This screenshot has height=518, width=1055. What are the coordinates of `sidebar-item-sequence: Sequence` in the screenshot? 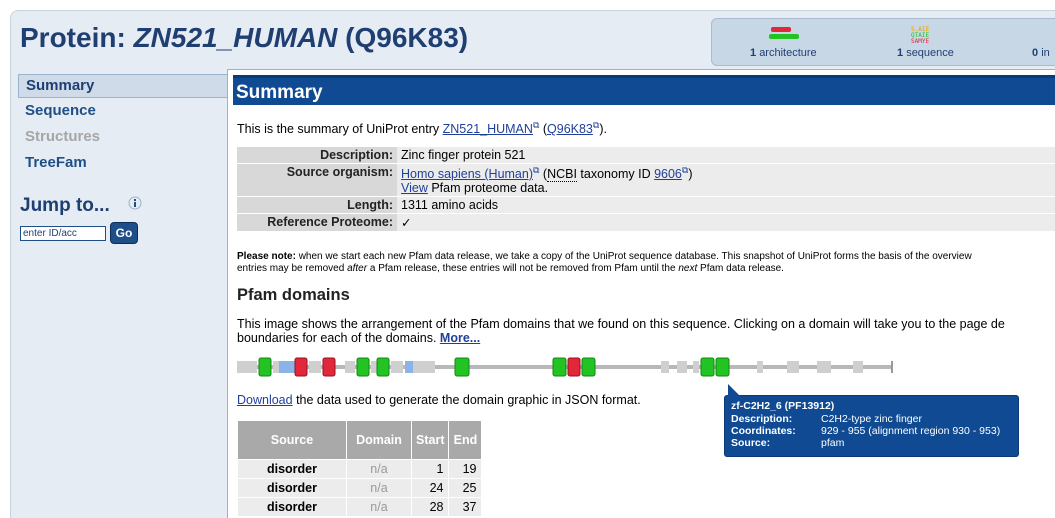 It's located at (123, 112).